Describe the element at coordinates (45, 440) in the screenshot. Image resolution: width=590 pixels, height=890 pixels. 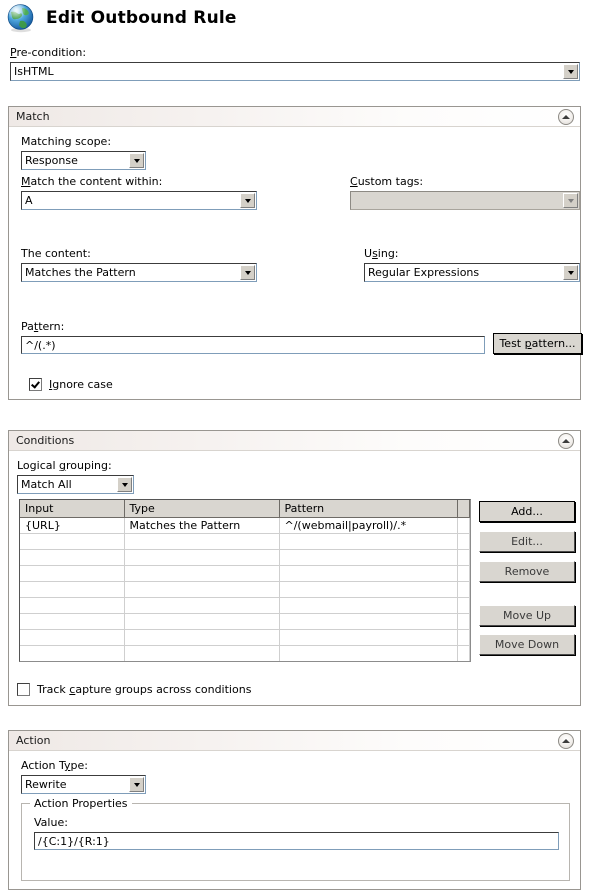
I see `conditions-section-title: Conditions` at that location.